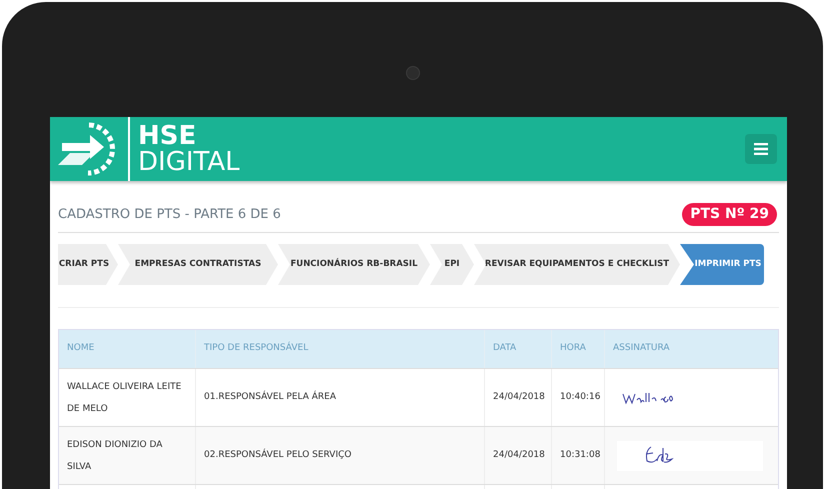 This screenshot has width=825, height=489. Describe the element at coordinates (115, 456) in the screenshot. I see `table-cell-text: EDISON DIONIZIO DA SILVA` at that location.